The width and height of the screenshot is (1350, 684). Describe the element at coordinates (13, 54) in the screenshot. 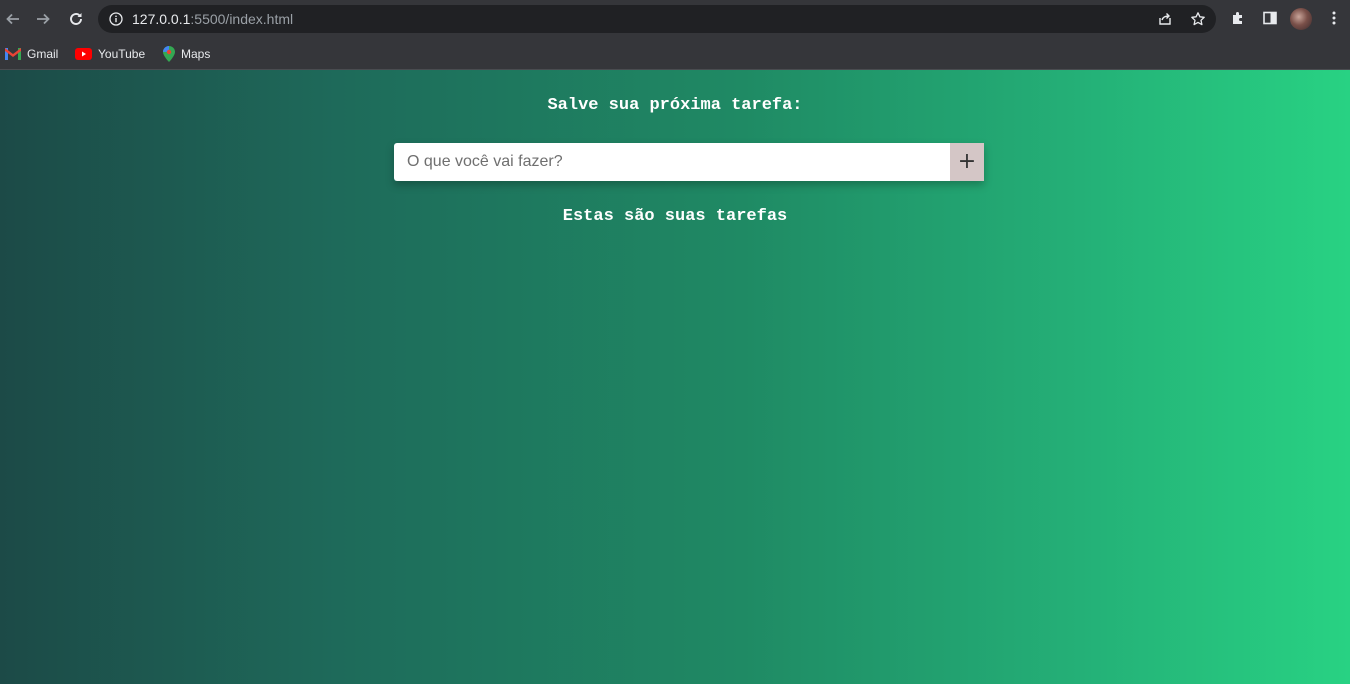

I see `gmail-icon` at that location.